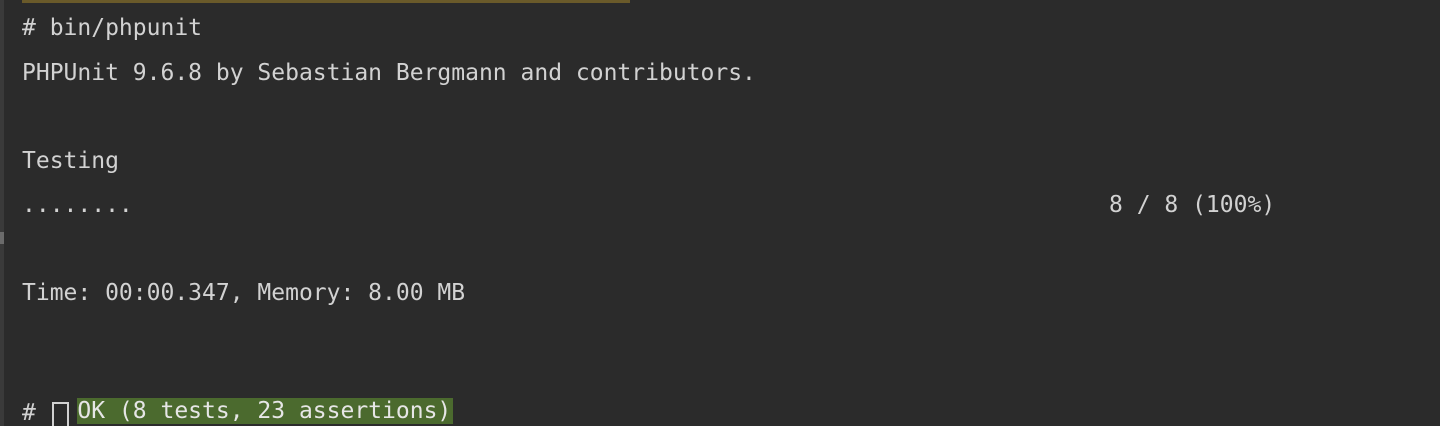  I want to click on terminal-cursor, so click(60, 414).